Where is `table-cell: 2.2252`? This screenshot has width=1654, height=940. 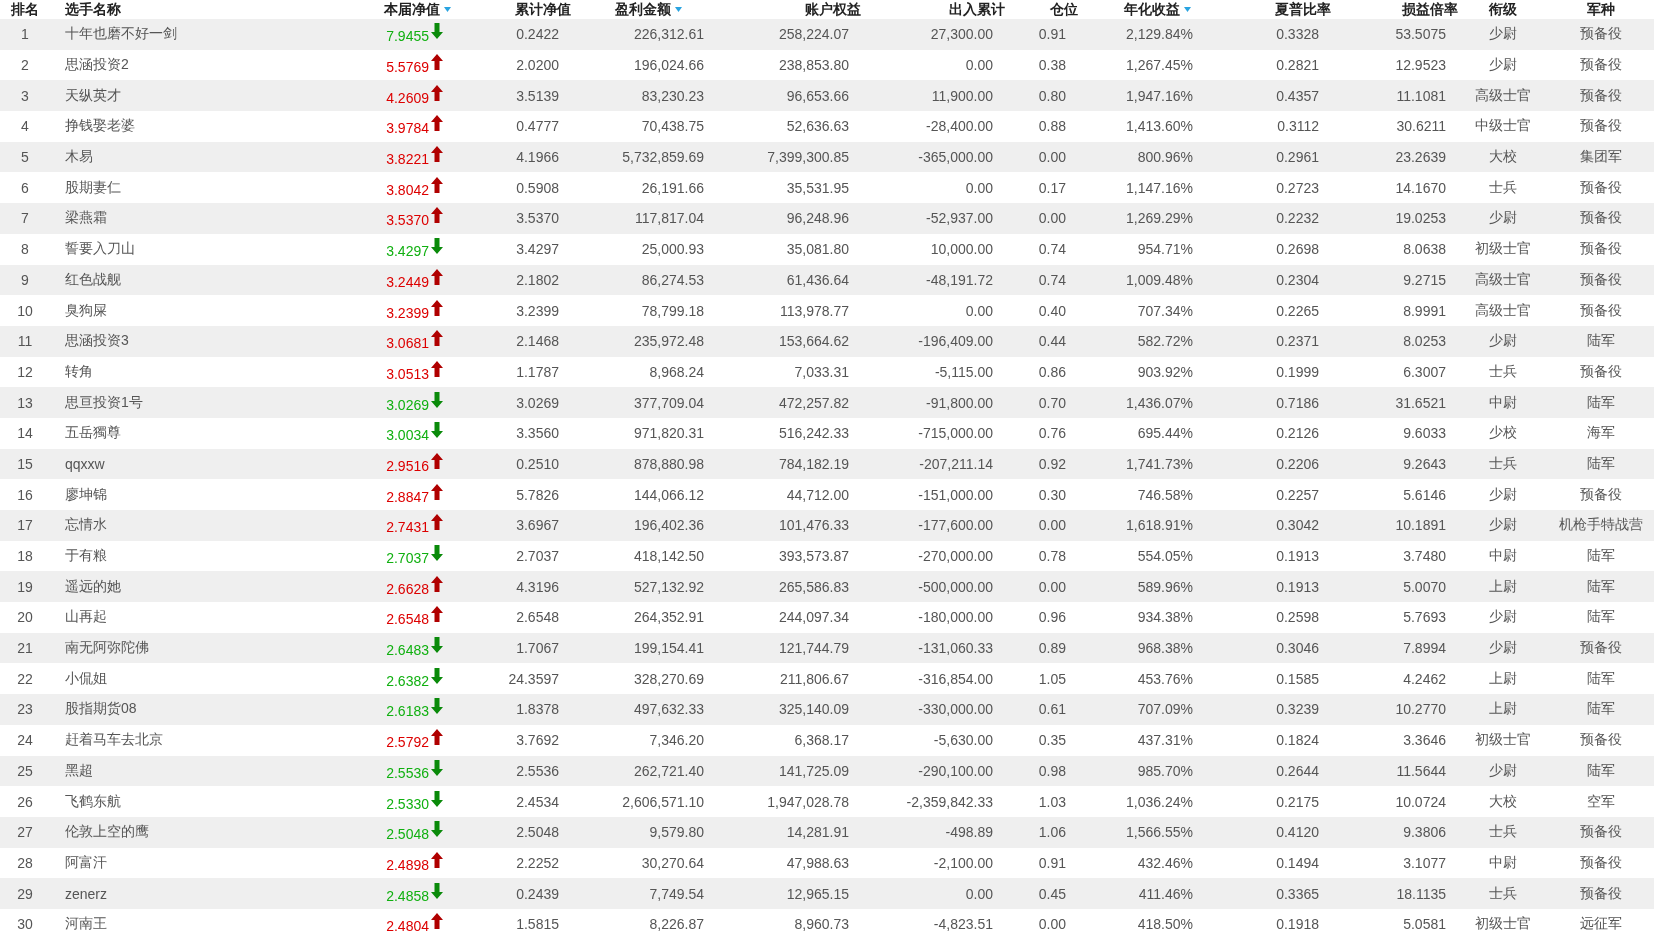 table-cell: 2.2252 is located at coordinates (537, 862).